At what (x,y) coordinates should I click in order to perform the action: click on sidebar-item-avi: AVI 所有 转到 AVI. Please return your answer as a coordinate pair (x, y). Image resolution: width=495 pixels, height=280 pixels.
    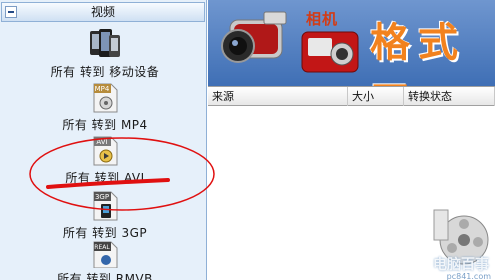
    Looking at the image, I should click on (105, 160).